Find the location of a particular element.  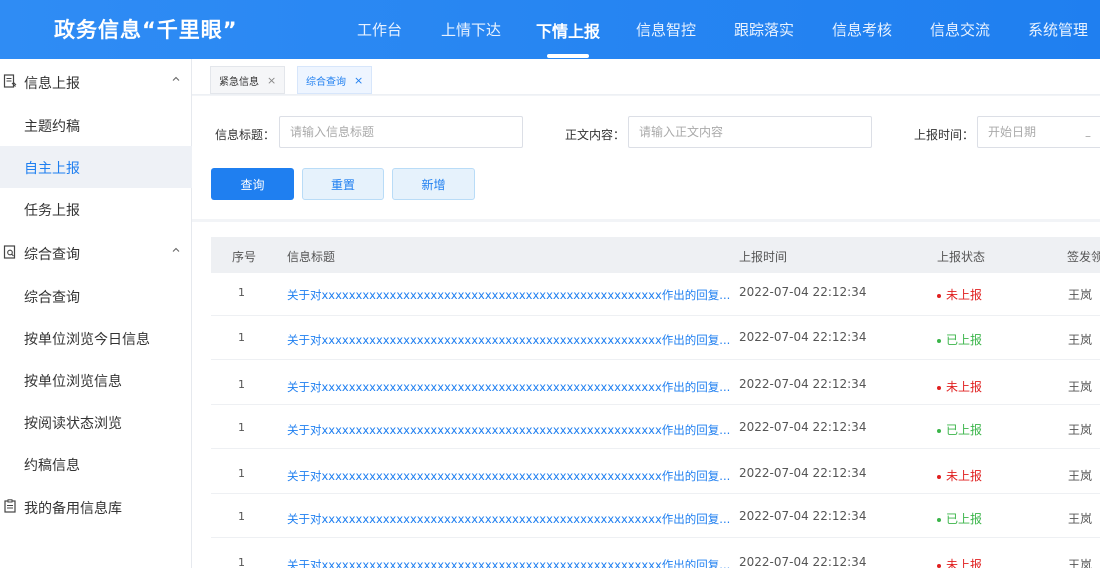

tab-bar: 紧急信息 × 综合查询 × is located at coordinates (646, 77).